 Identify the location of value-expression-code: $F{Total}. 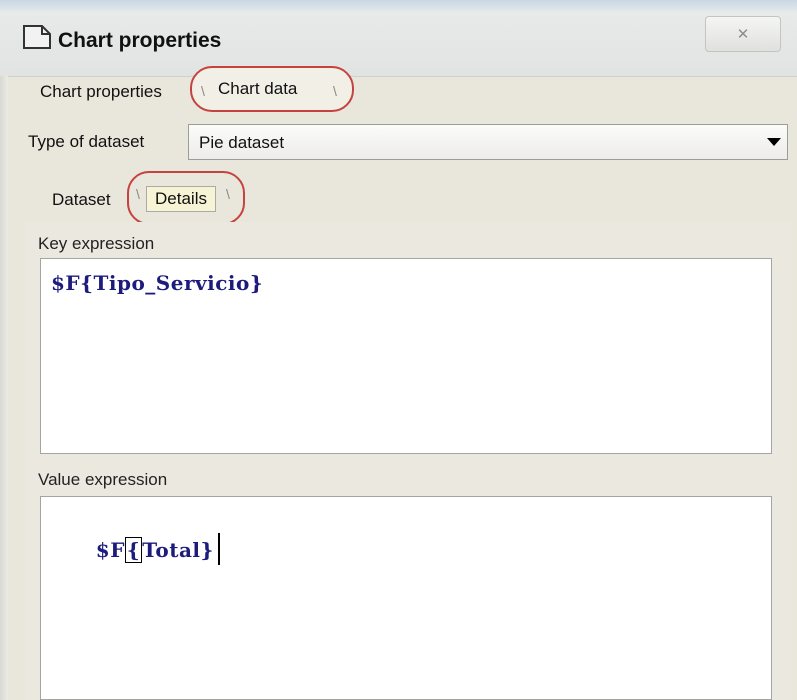
(135, 549).